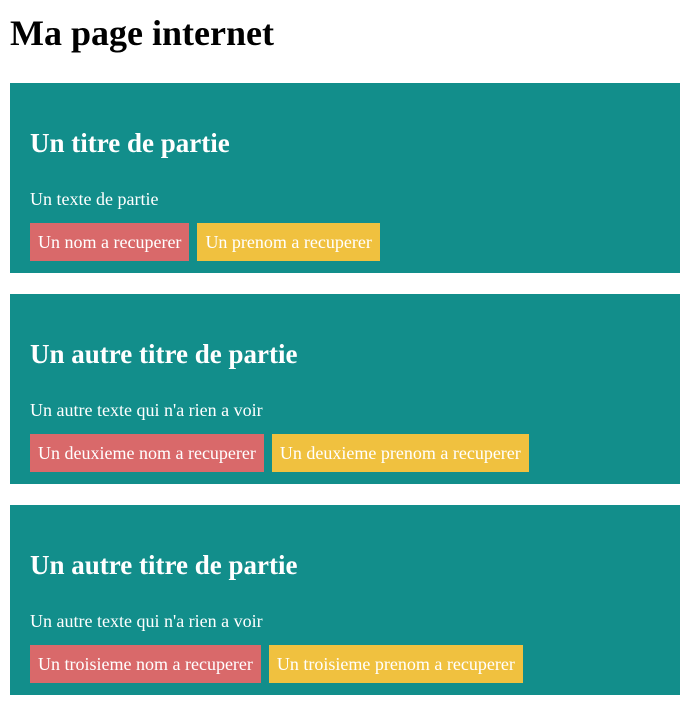  I want to click on nom-tag: Un deuxieme nom a recuperer, so click(147, 453).